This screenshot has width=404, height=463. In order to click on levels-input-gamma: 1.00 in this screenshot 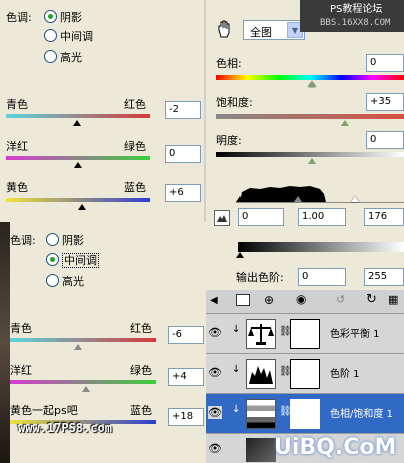, I will do `click(322, 217)`.